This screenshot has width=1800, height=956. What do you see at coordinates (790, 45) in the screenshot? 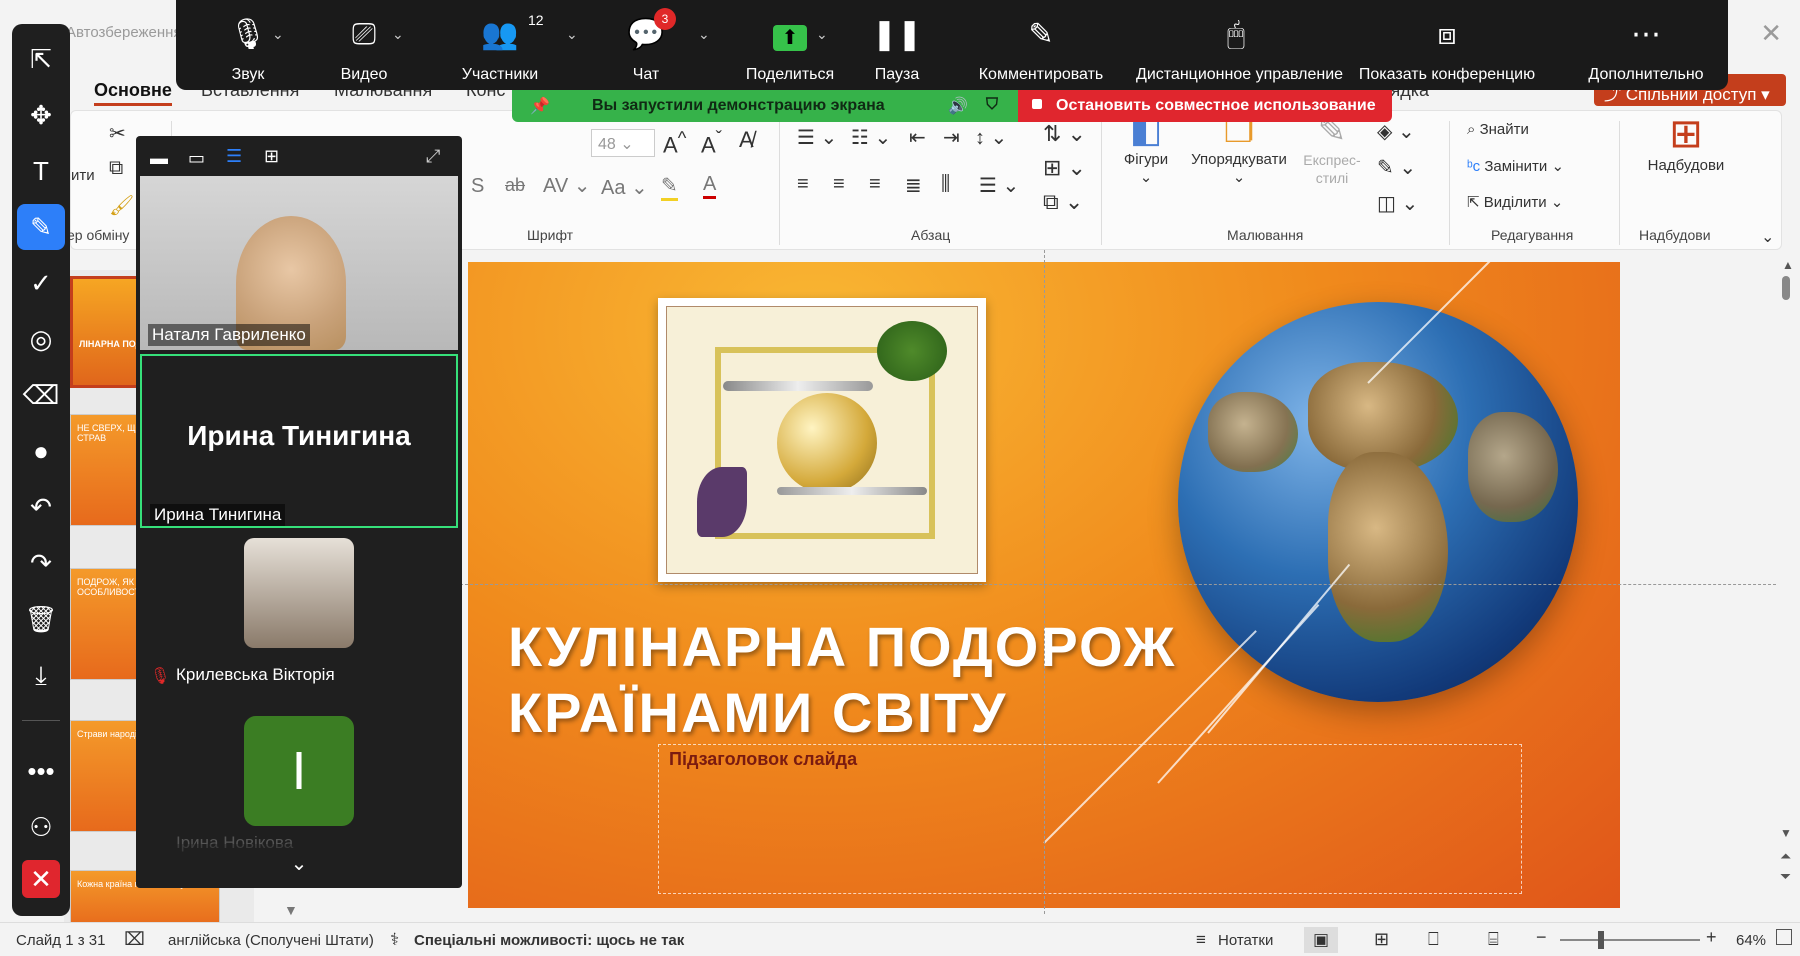
I see `share-screen-button: ⬆ Поделиться` at bounding box center [790, 45].